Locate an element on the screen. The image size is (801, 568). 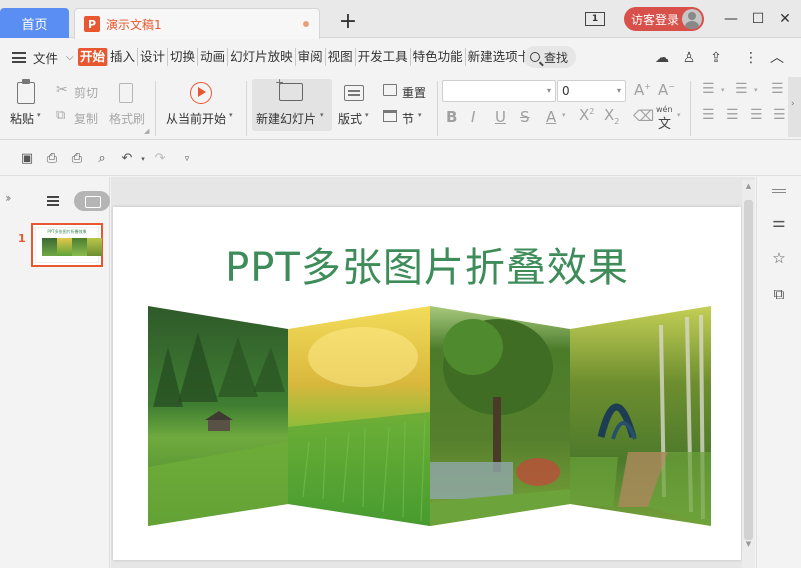
maximize-button: ☐ is located at coordinates (758, 19).